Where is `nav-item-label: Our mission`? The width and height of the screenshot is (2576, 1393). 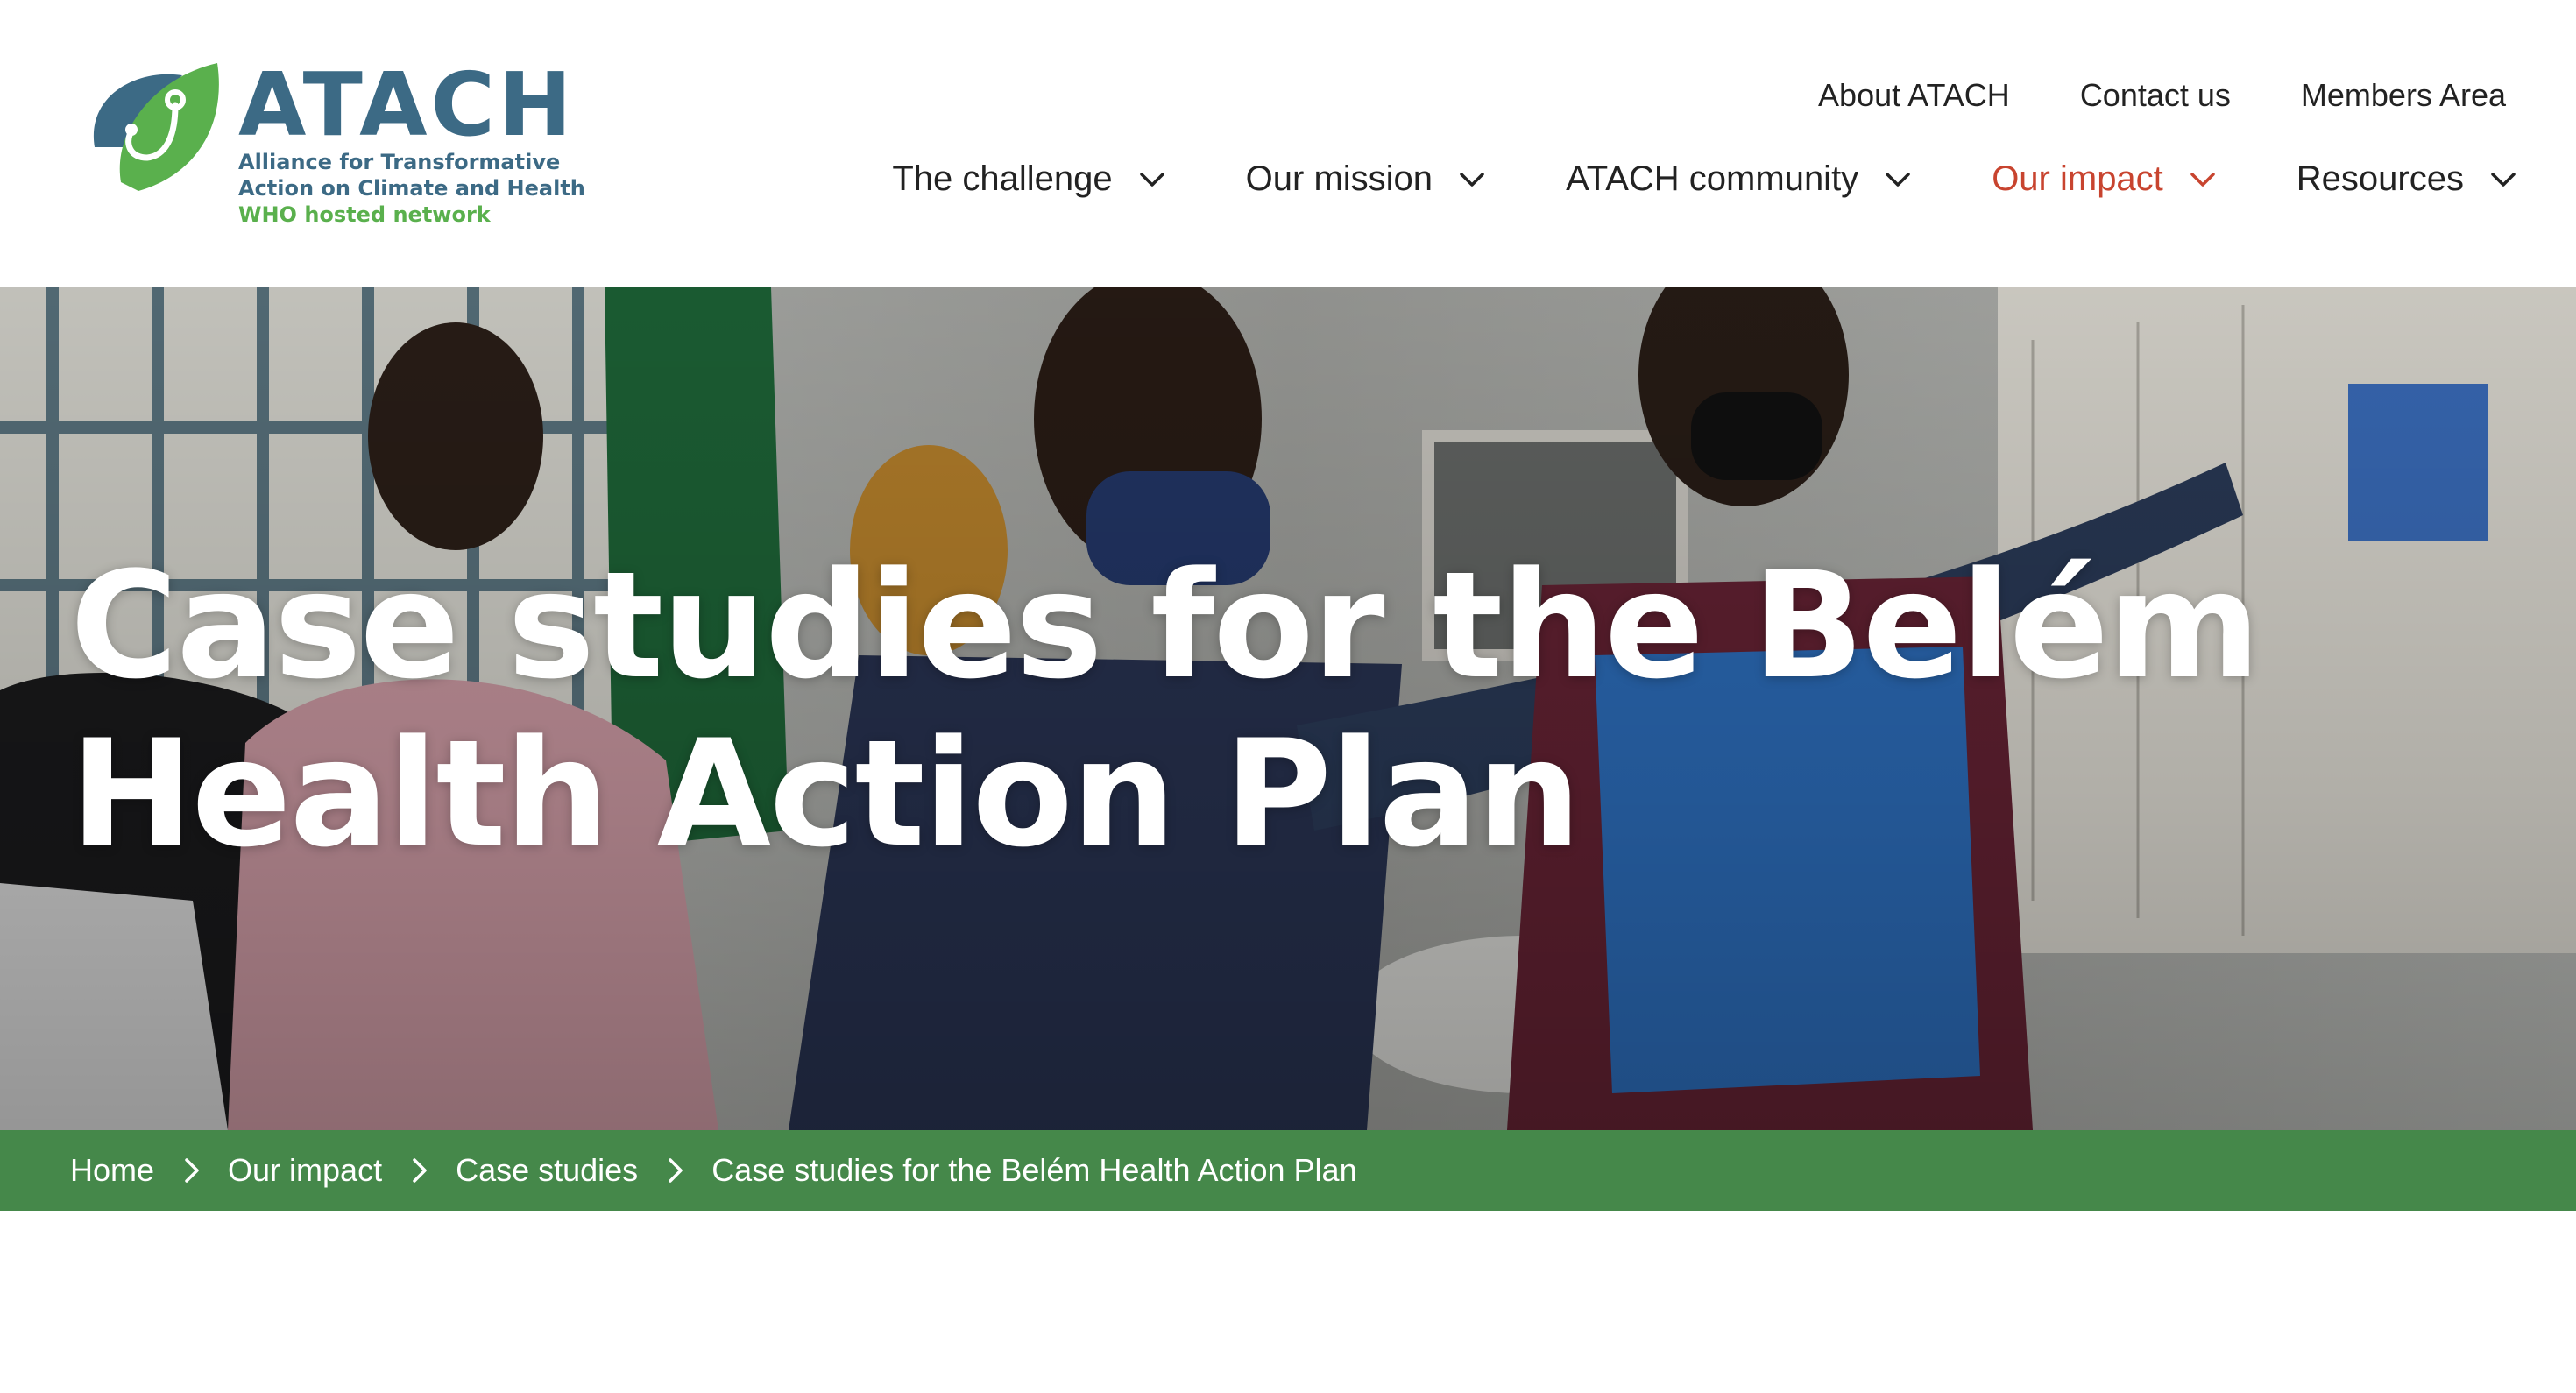 nav-item-label: Our mission is located at coordinates (1339, 179).